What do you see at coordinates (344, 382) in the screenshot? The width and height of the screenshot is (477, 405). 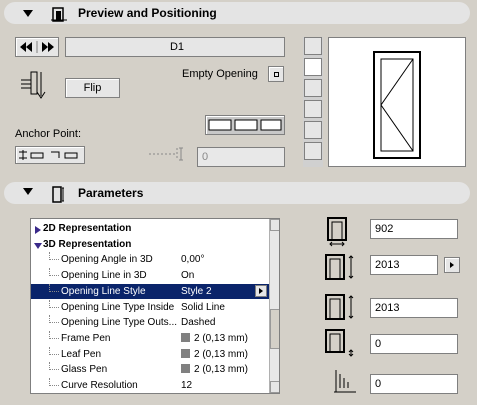 I see `sill-offset-icon` at bounding box center [344, 382].